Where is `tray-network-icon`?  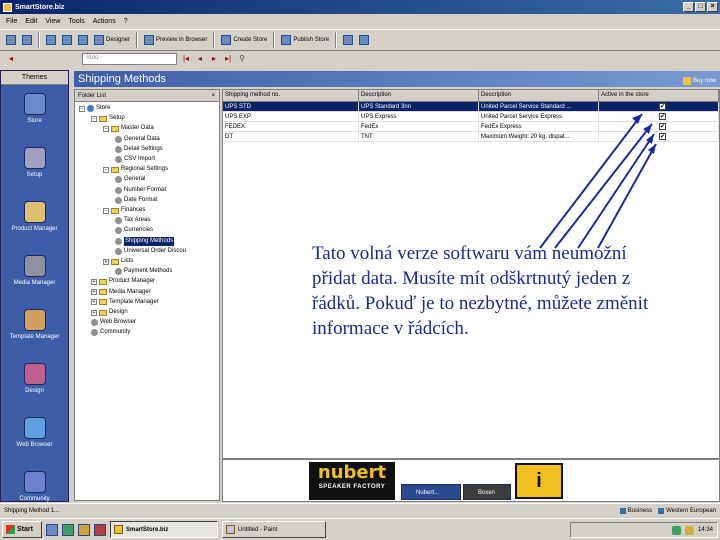
tray-network-icon is located at coordinates (676, 530).